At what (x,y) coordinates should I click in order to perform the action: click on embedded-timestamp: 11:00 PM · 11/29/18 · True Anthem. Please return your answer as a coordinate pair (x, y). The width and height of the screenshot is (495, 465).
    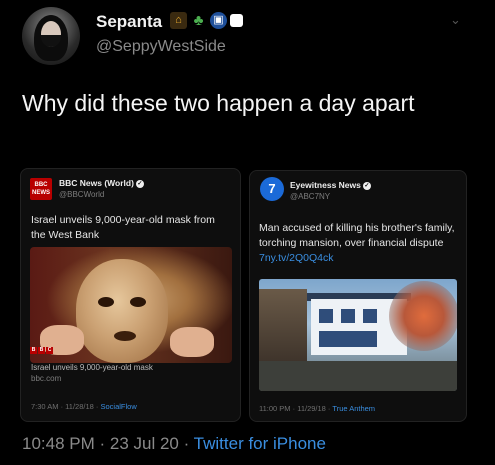
    Looking at the image, I should click on (317, 408).